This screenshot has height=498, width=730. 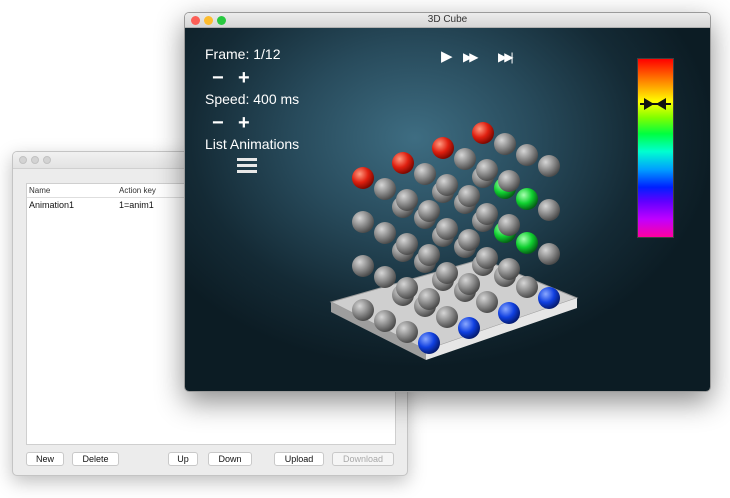 What do you see at coordinates (47, 160) in the screenshot?
I see `zoom-button` at bounding box center [47, 160].